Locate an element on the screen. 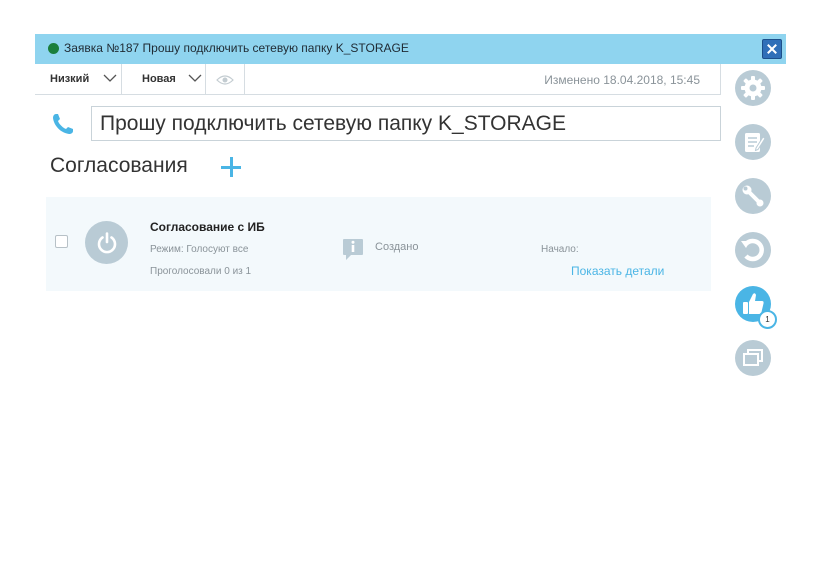  eye-icon is located at coordinates (225, 80).